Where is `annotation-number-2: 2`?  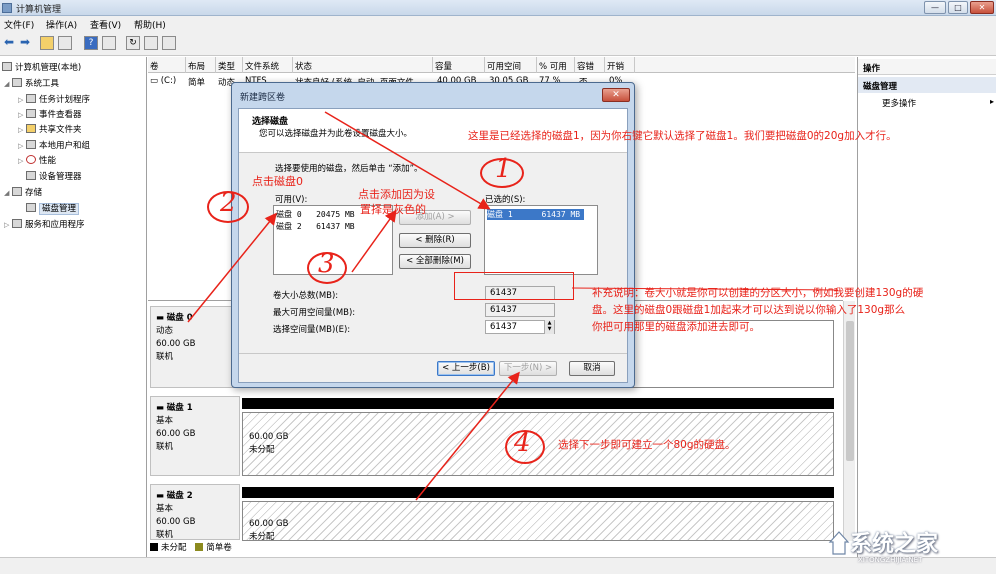 annotation-number-2: 2 is located at coordinates (228, 203).